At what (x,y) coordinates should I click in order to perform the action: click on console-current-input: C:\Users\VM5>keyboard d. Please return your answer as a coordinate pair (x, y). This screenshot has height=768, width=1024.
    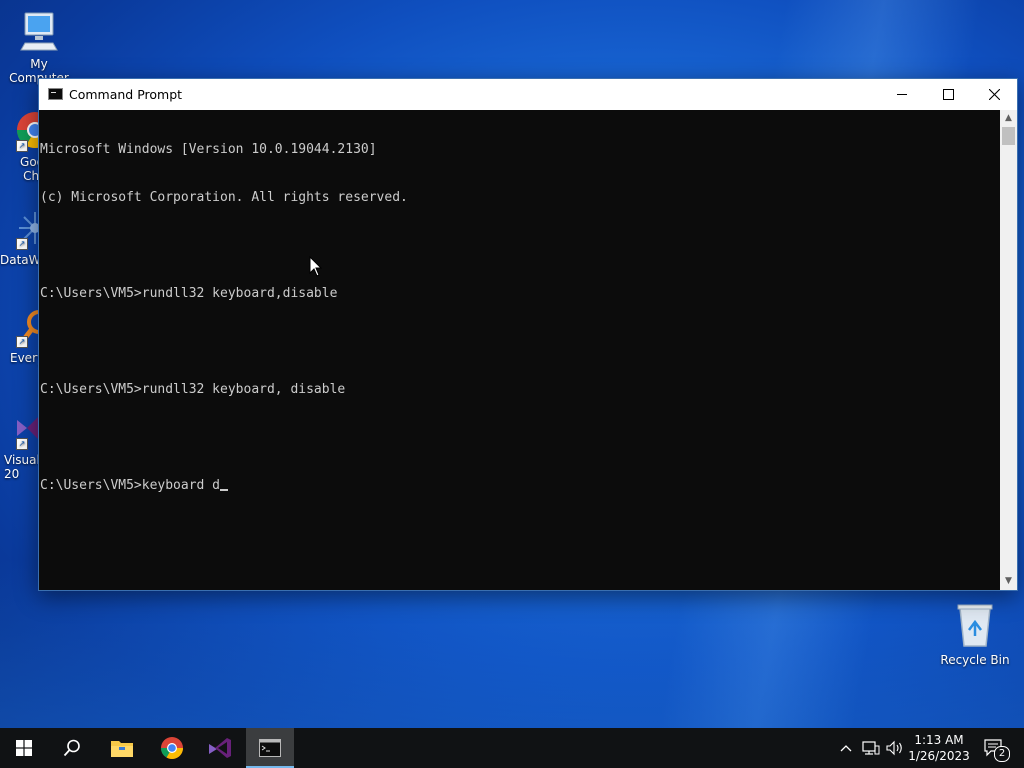
    Looking at the image, I should click on (130, 485).